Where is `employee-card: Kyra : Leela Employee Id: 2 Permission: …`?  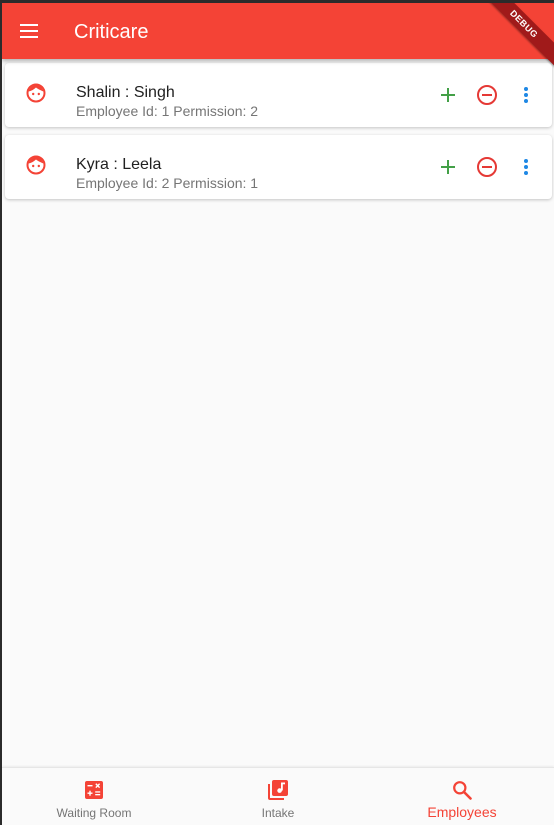 employee-card: Kyra : Leela Employee Id: 2 Permission: … is located at coordinates (278, 167).